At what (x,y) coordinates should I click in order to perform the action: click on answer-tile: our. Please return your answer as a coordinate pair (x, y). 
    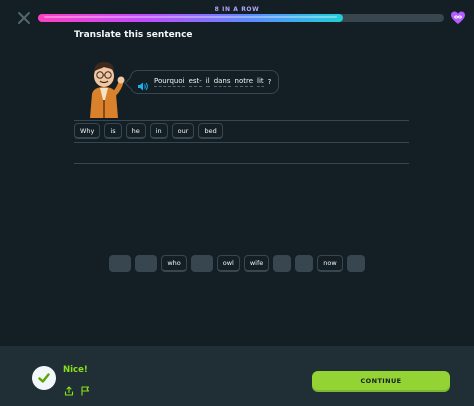
    Looking at the image, I should click on (183, 131).